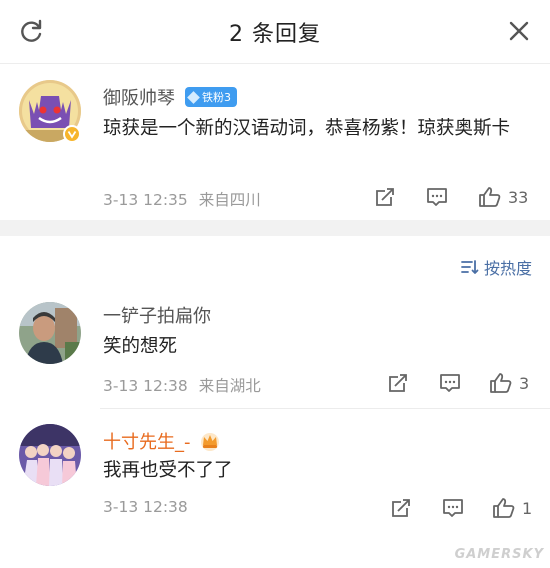 The width and height of the screenshot is (550, 568). What do you see at coordinates (145, 200) in the screenshot?
I see `comment-time: 3-13 12:35` at bounding box center [145, 200].